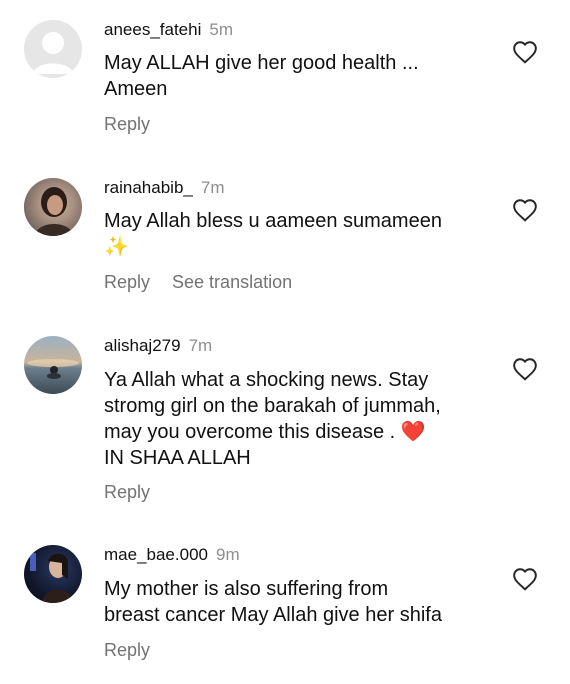  What do you see at coordinates (136, 89) in the screenshot?
I see `comment-line: Ameen` at bounding box center [136, 89].